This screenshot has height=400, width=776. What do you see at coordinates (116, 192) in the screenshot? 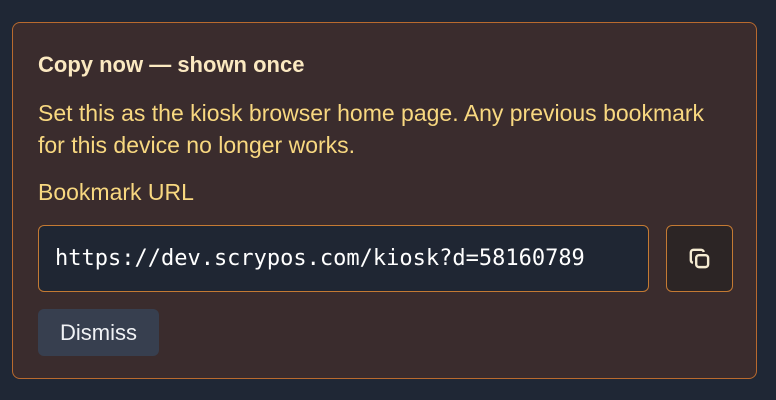
I see `bookmark-url-label: Bookmark URL` at bounding box center [116, 192].